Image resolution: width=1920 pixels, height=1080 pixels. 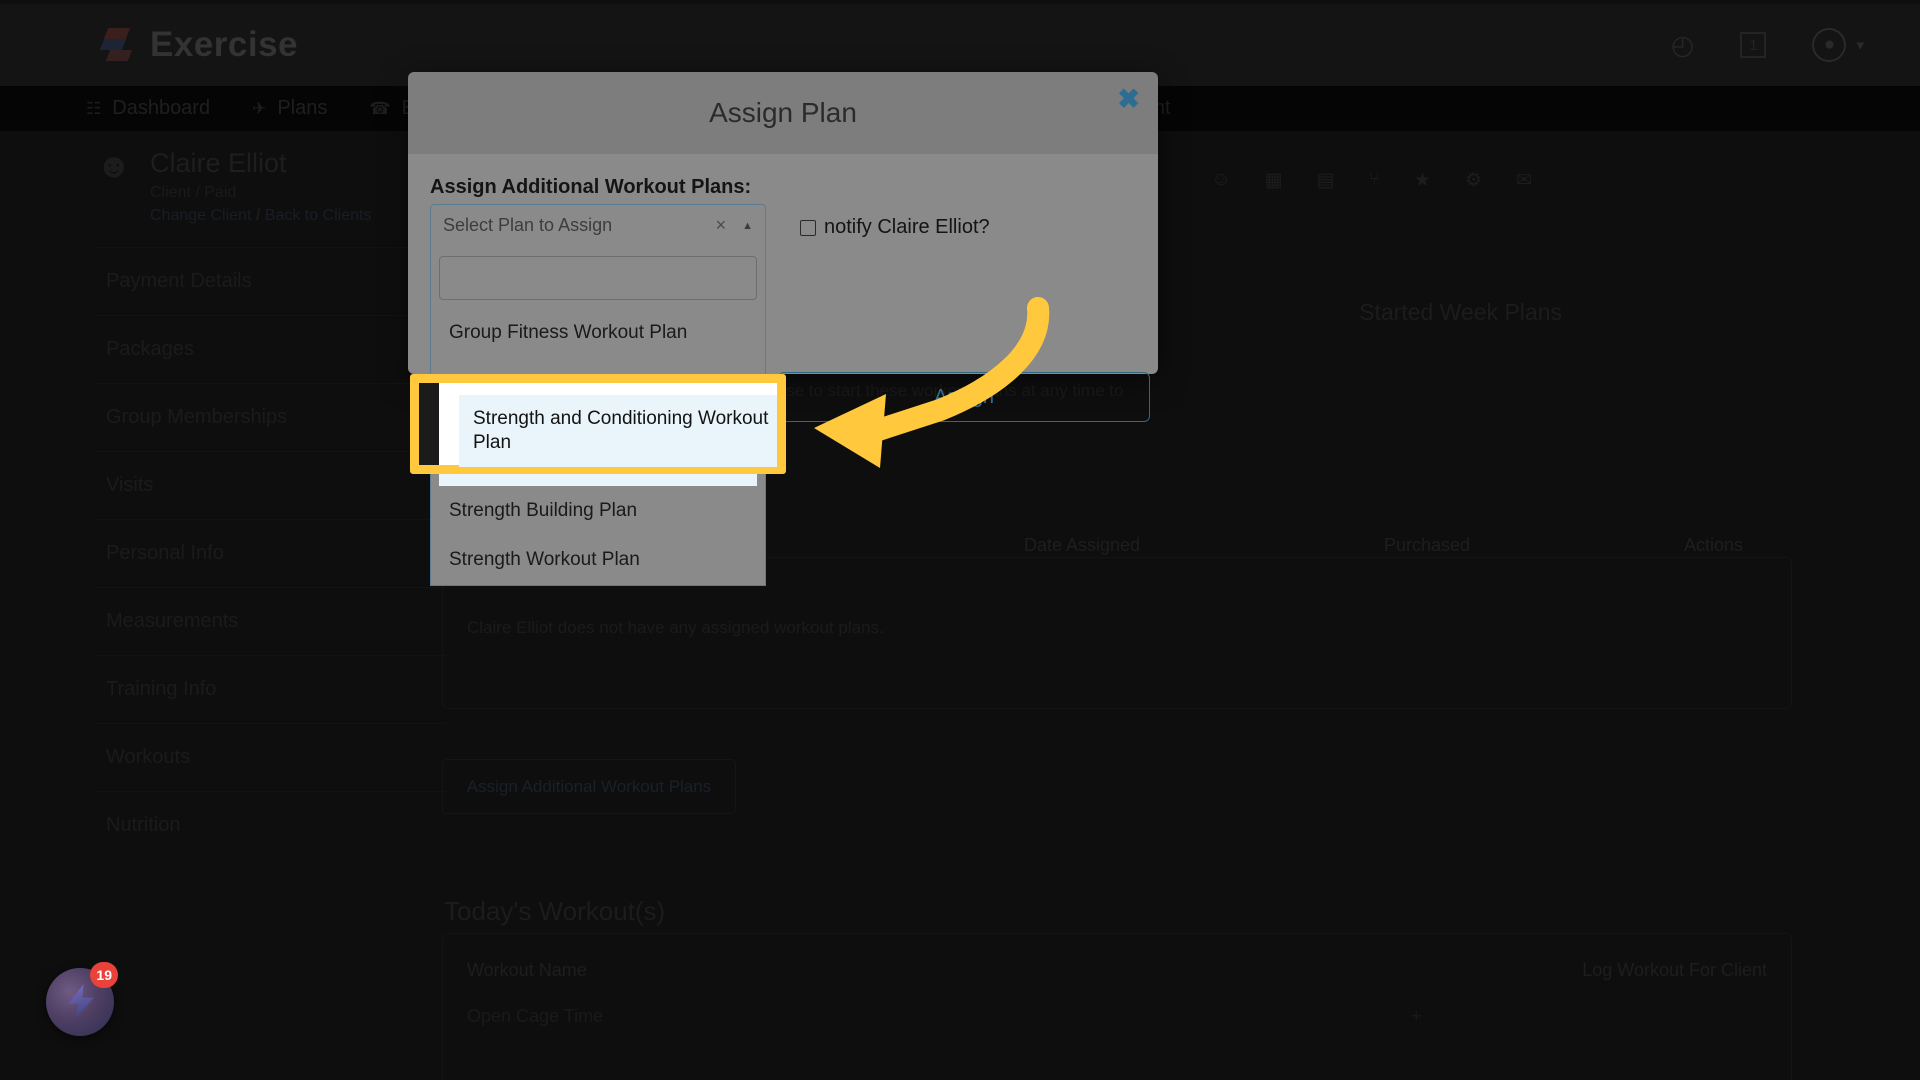 I want to click on phone-icon: ☎, so click(x=380, y=108).